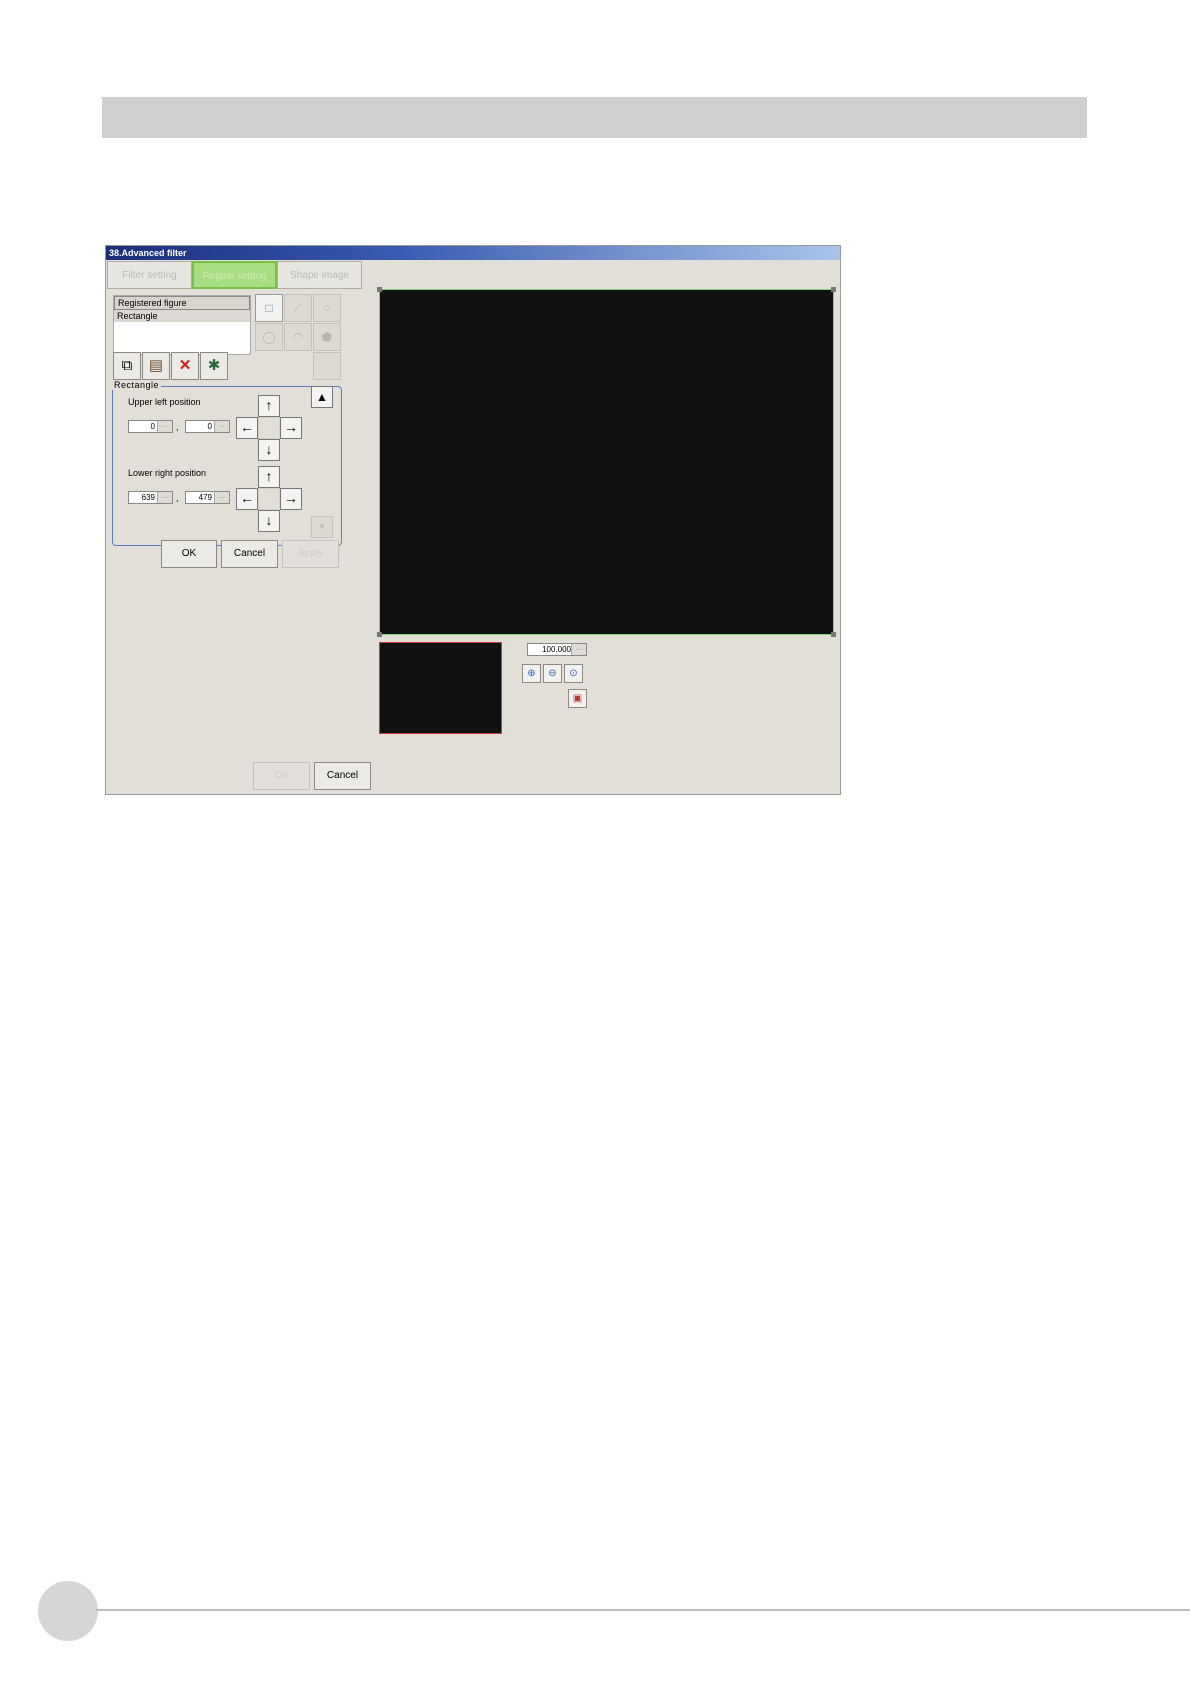 The height and width of the screenshot is (1684, 1190). I want to click on scroll-down-button: ▼, so click(322, 527).